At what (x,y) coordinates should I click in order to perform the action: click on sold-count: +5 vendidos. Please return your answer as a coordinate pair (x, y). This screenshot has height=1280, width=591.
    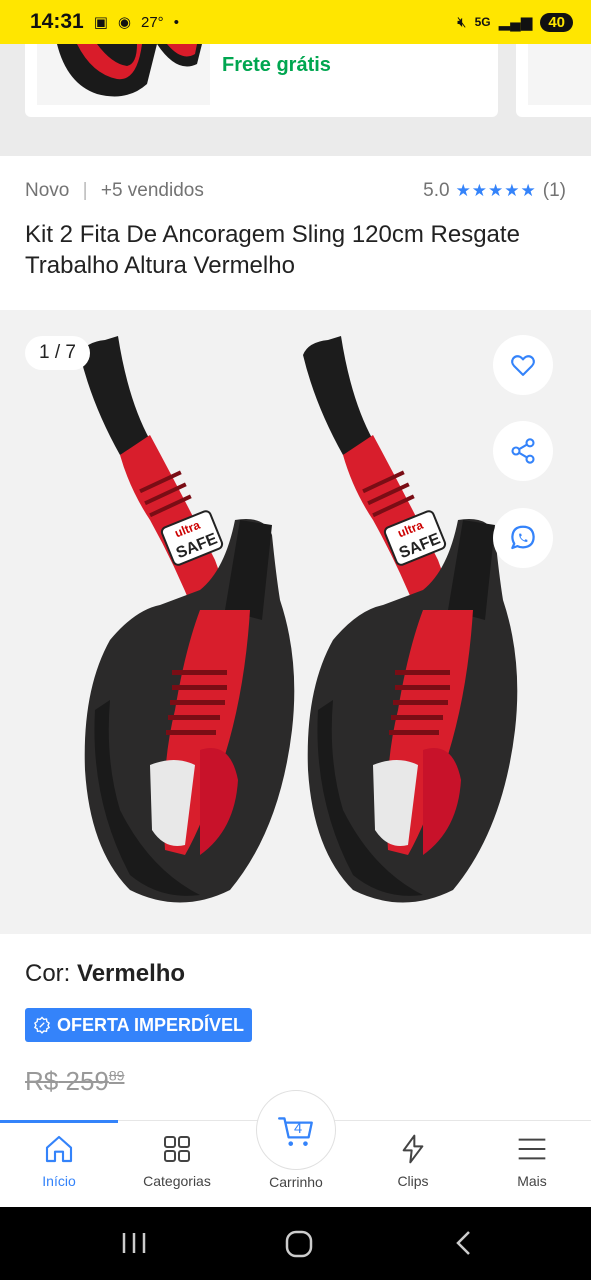
    Looking at the image, I should click on (152, 190).